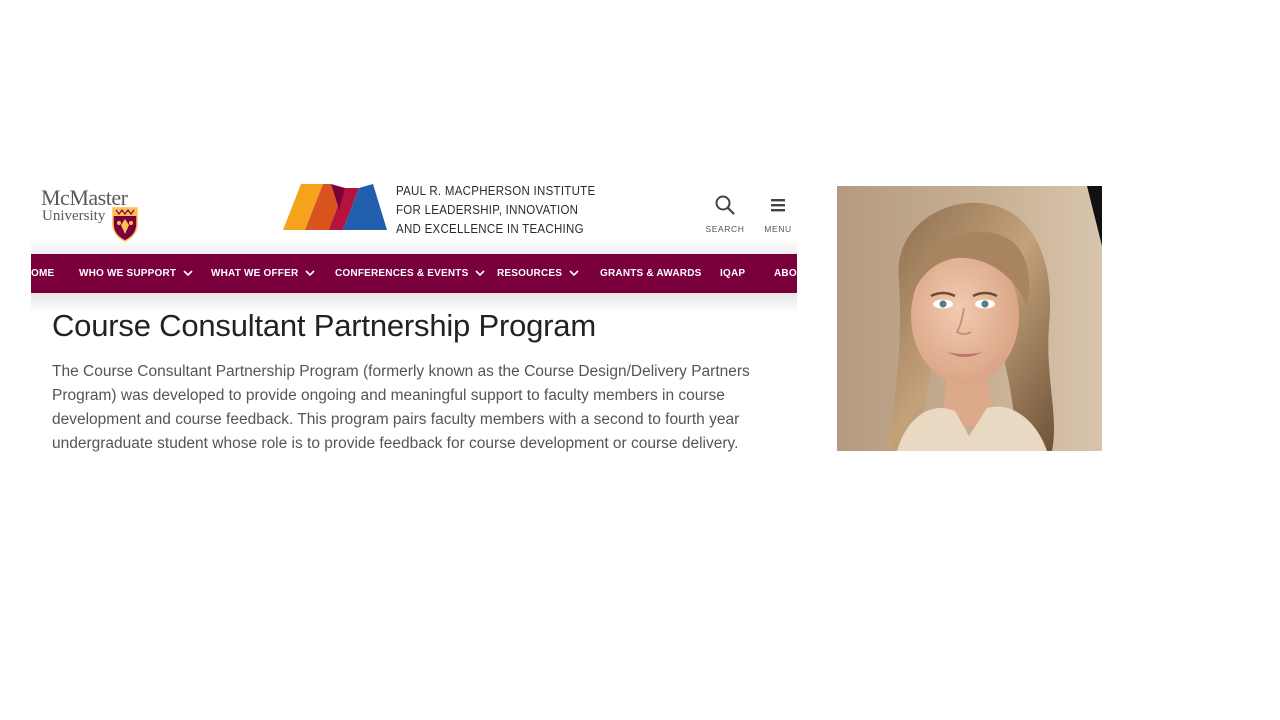 The image size is (1280, 720). Describe the element at coordinates (255, 273) in the screenshot. I see `nav-item-label: WHAT WE OFFER` at that location.